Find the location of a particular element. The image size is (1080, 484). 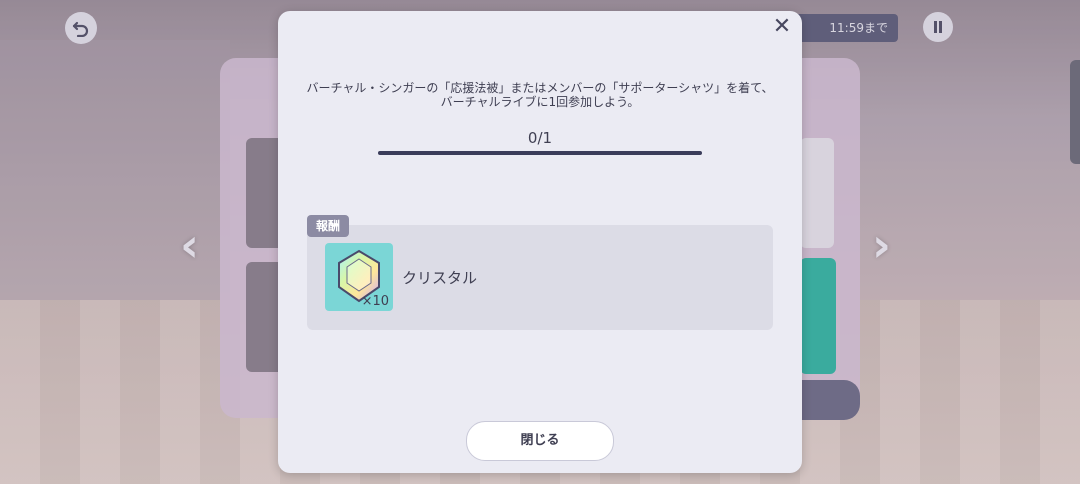

mission-description-line: バーチャルライブに1回参加しよう。 is located at coordinates (540, 102).